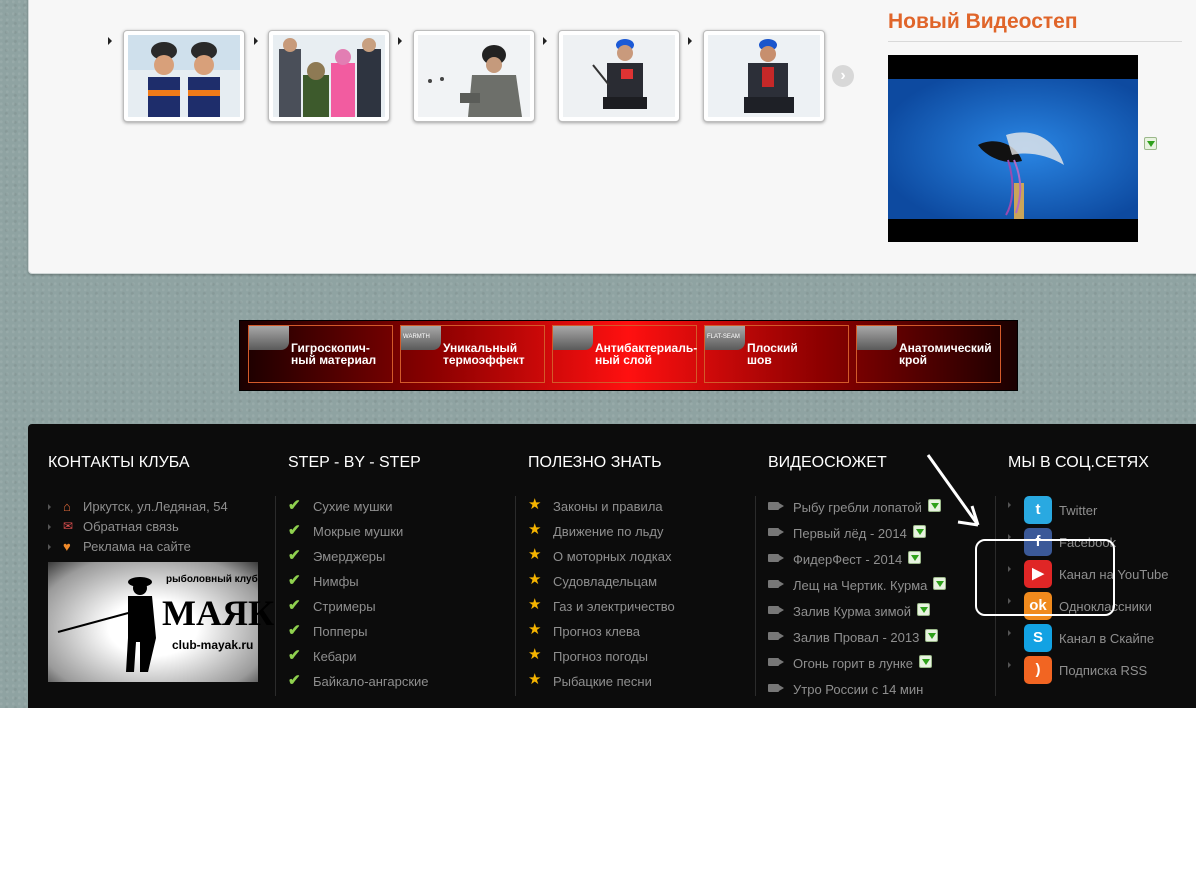 Image resolution: width=1196 pixels, height=878 pixels. I want to click on social-link: Подписка RSS, so click(1103, 670).